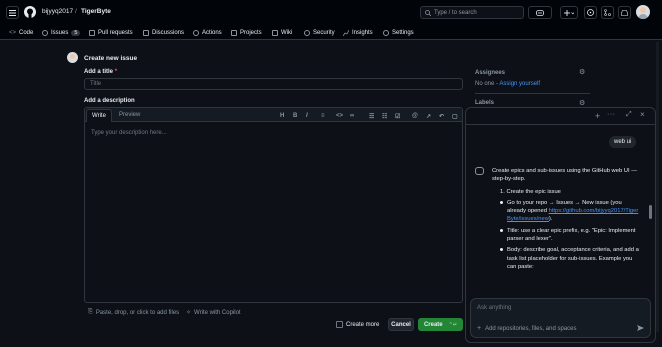 The width and height of the screenshot is (662, 347). What do you see at coordinates (526, 328) in the screenshot?
I see `add-context-button: + Add repositories, files, and spaces` at bounding box center [526, 328].